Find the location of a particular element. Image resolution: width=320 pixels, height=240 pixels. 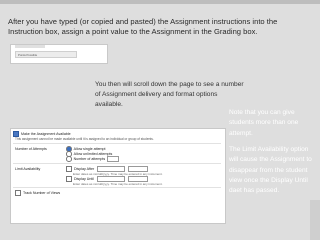

limit-availability-label: Limit Availability is located at coordinates (28, 169).